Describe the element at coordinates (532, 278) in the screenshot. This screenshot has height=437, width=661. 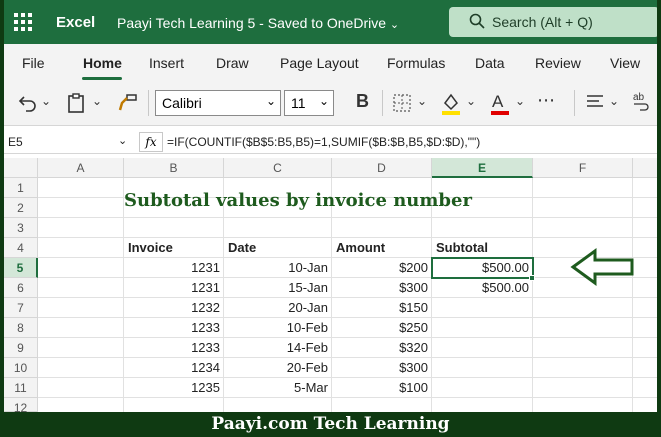
I see `fill-handle` at that location.